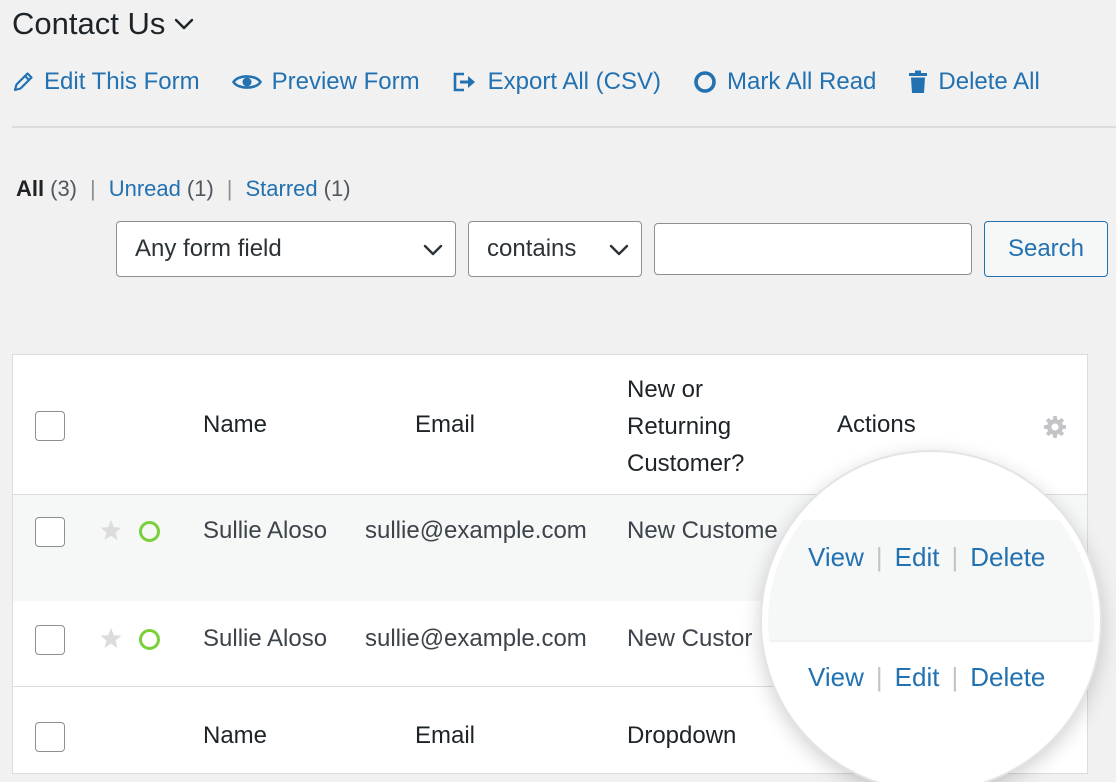 The width and height of the screenshot is (1116, 782). Describe the element at coordinates (208, 248) in the screenshot. I see `field-select-value: Any form field` at that location.